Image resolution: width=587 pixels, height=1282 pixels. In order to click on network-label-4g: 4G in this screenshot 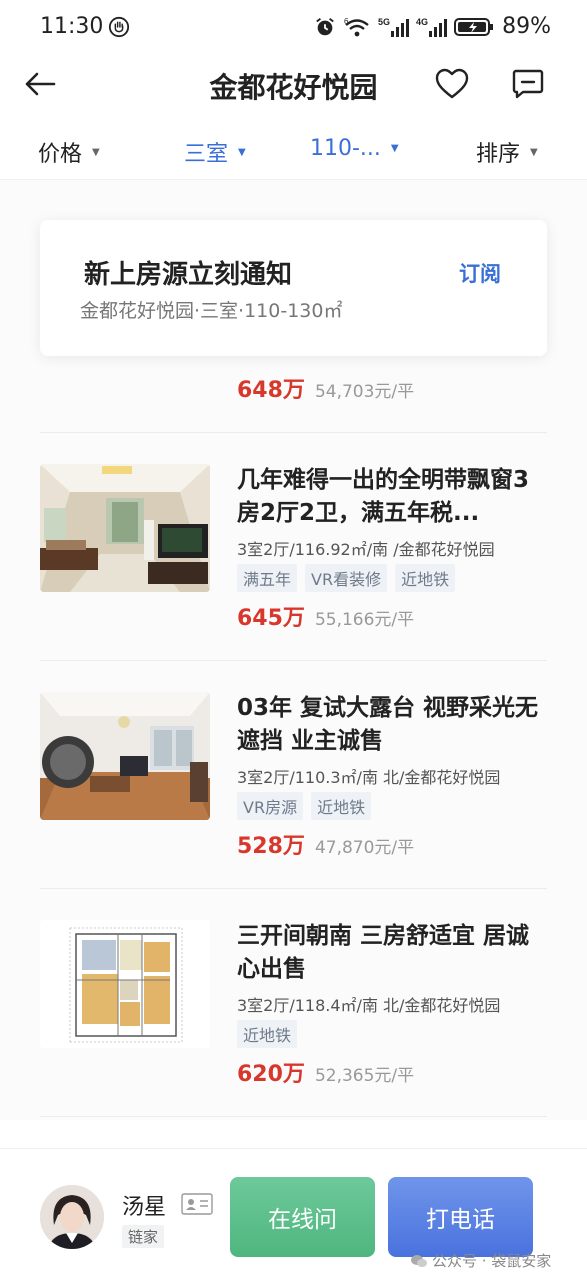, I will do `click(422, 22)`.